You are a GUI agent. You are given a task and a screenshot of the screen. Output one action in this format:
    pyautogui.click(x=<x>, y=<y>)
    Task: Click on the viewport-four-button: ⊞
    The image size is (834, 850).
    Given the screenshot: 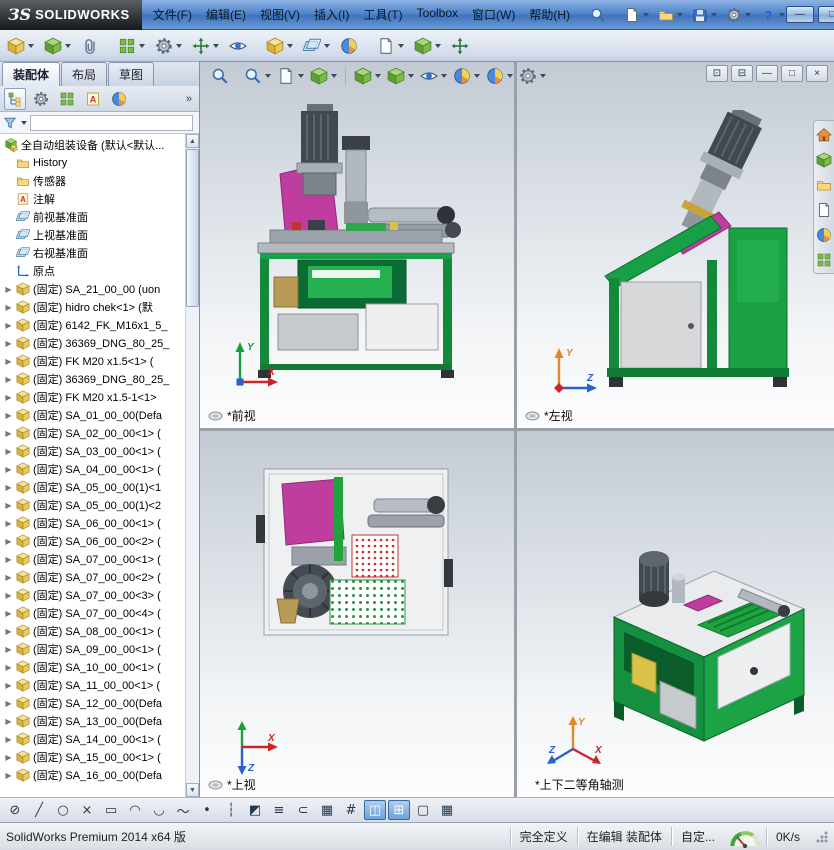 What is the action you would take?
    pyautogui.click(x=399, y=810)
    